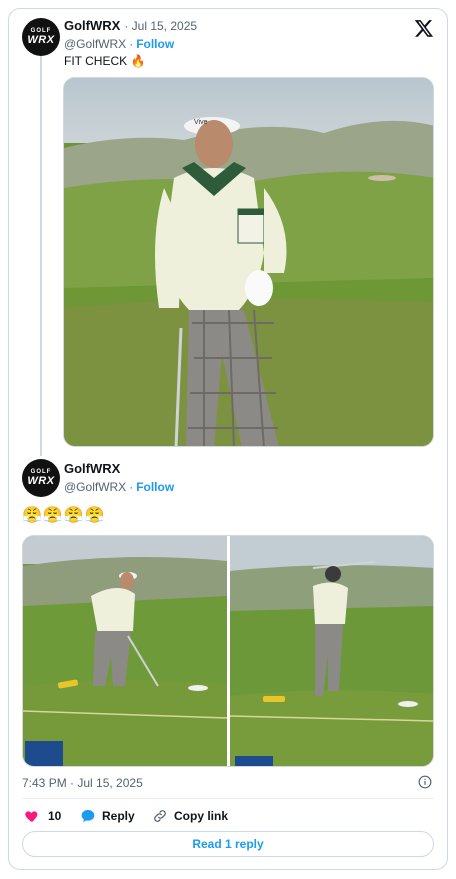  Describe the element at coordinates (160, 816) in the screenshot. I see `link-icon` at that location.